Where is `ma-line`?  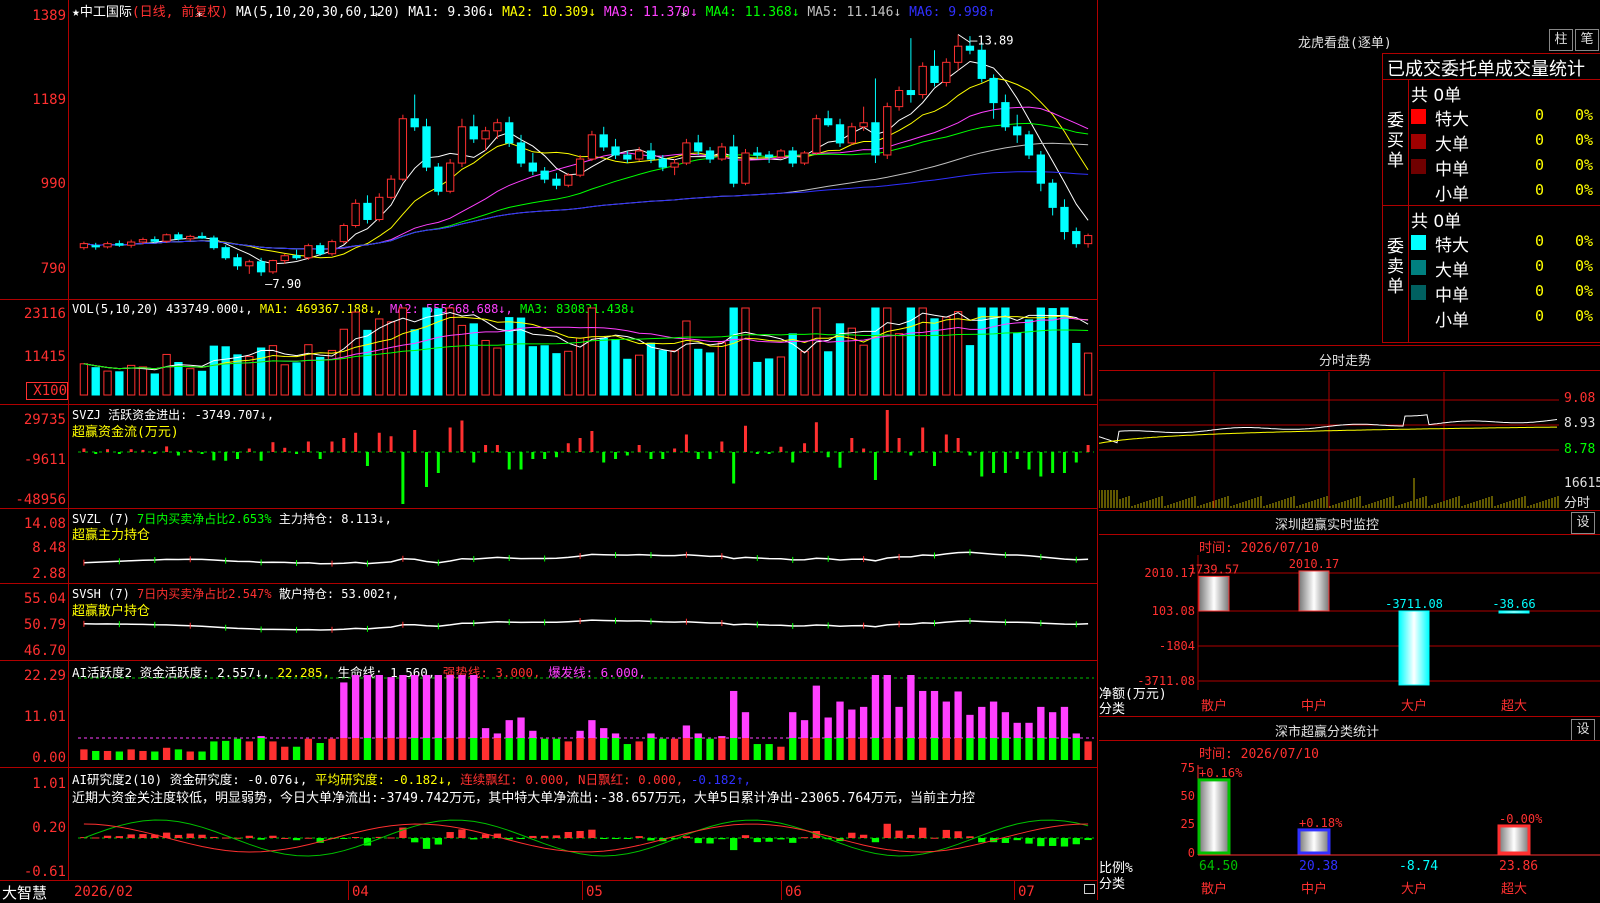 ma-line is located at coordinates (586, 162).